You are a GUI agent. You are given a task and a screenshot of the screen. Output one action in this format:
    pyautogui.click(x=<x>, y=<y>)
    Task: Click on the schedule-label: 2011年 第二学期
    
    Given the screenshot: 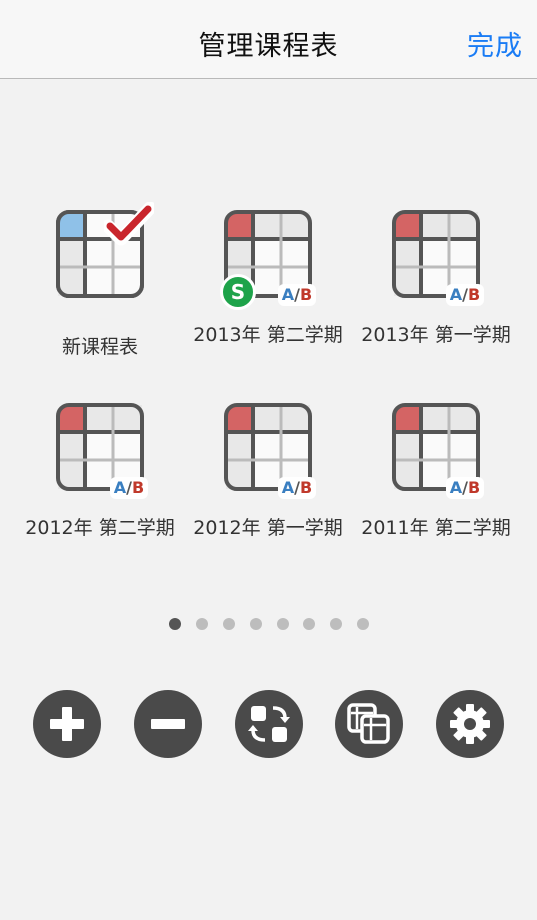 What is the action you would take?
    pyautogui.click(x=436, y=528)
    